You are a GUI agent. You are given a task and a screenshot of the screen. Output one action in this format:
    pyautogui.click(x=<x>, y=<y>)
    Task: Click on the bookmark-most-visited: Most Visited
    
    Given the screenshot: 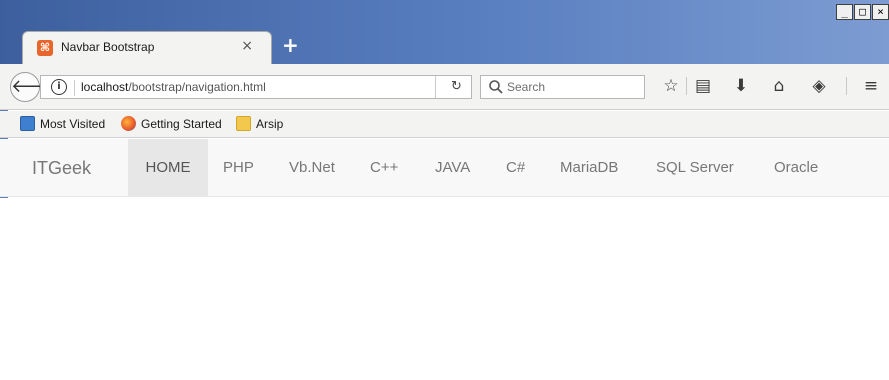 What is the action you would take?
    pyautogui.click(x=62, y=123)
    